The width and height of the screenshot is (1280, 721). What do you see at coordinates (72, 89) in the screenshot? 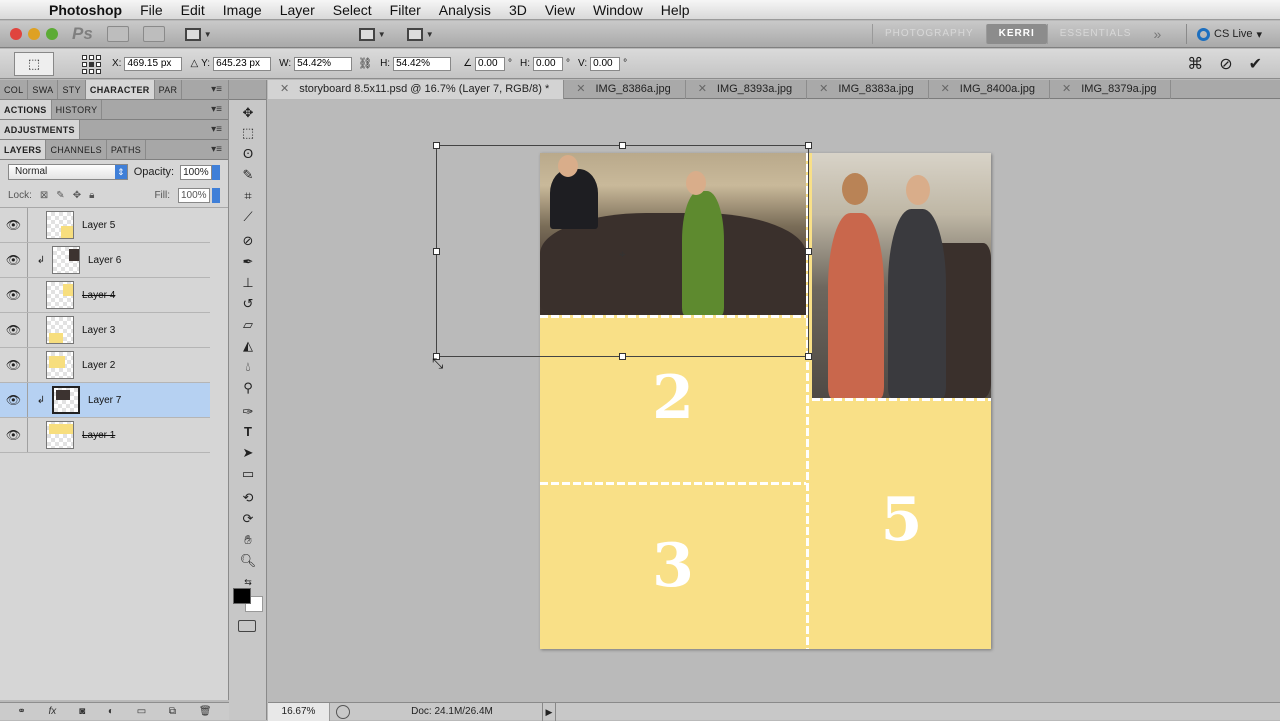
I see `tab-styles: STY` at bounding box center [72, 89].